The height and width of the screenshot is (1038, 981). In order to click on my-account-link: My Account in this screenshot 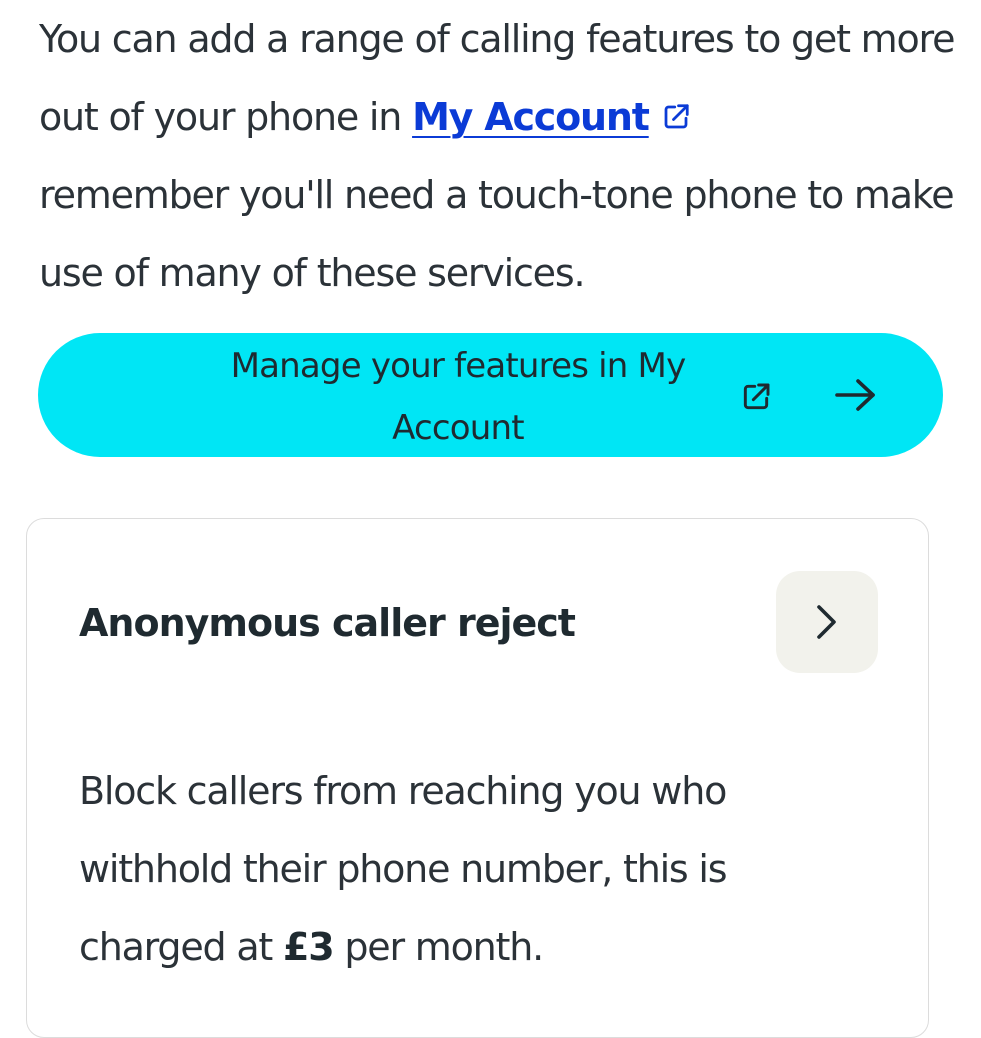, I will do `click(551, 117)`.